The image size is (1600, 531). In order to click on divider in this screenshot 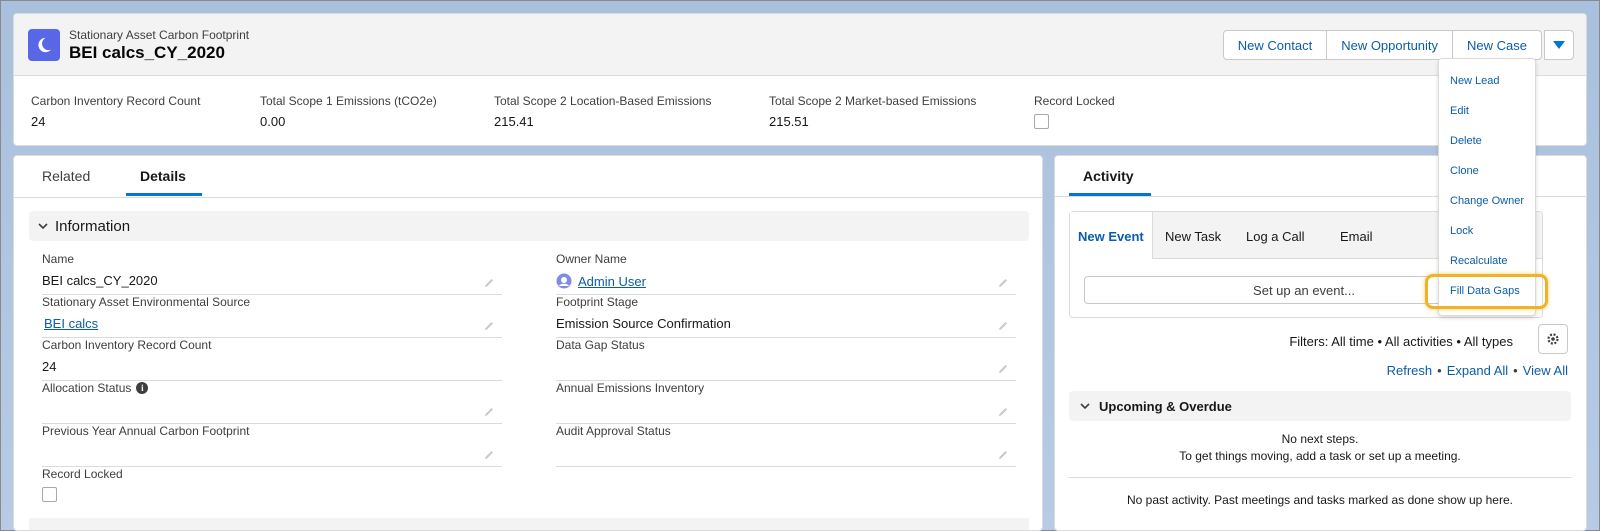, I will do `click(1320, 477)`.